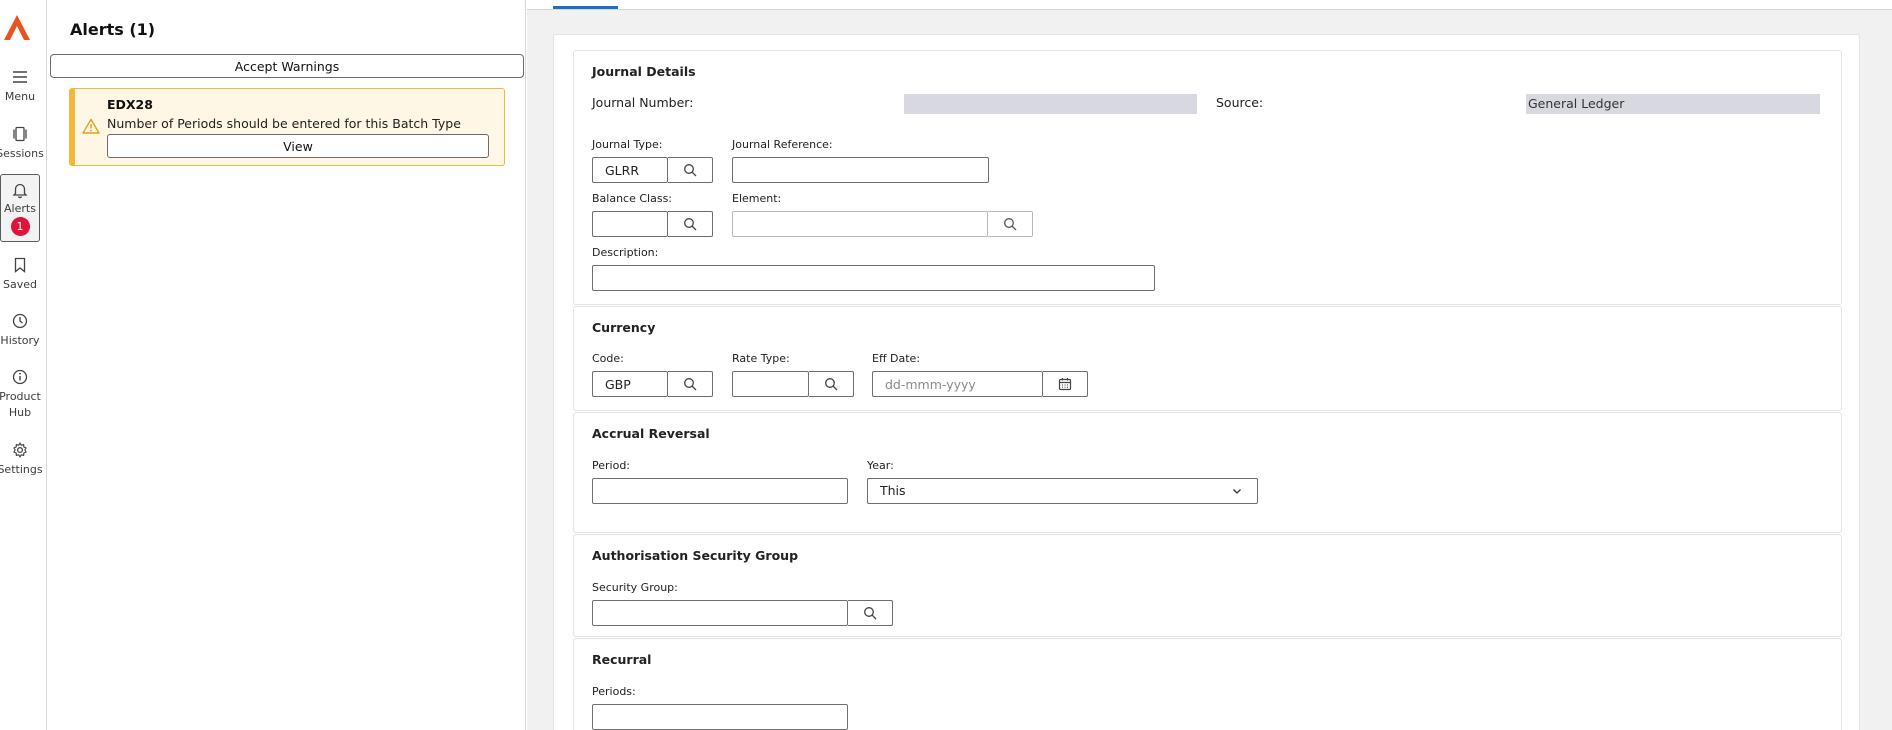  I want to click on balance-class-label: Balance Class:, so click(632, 198).